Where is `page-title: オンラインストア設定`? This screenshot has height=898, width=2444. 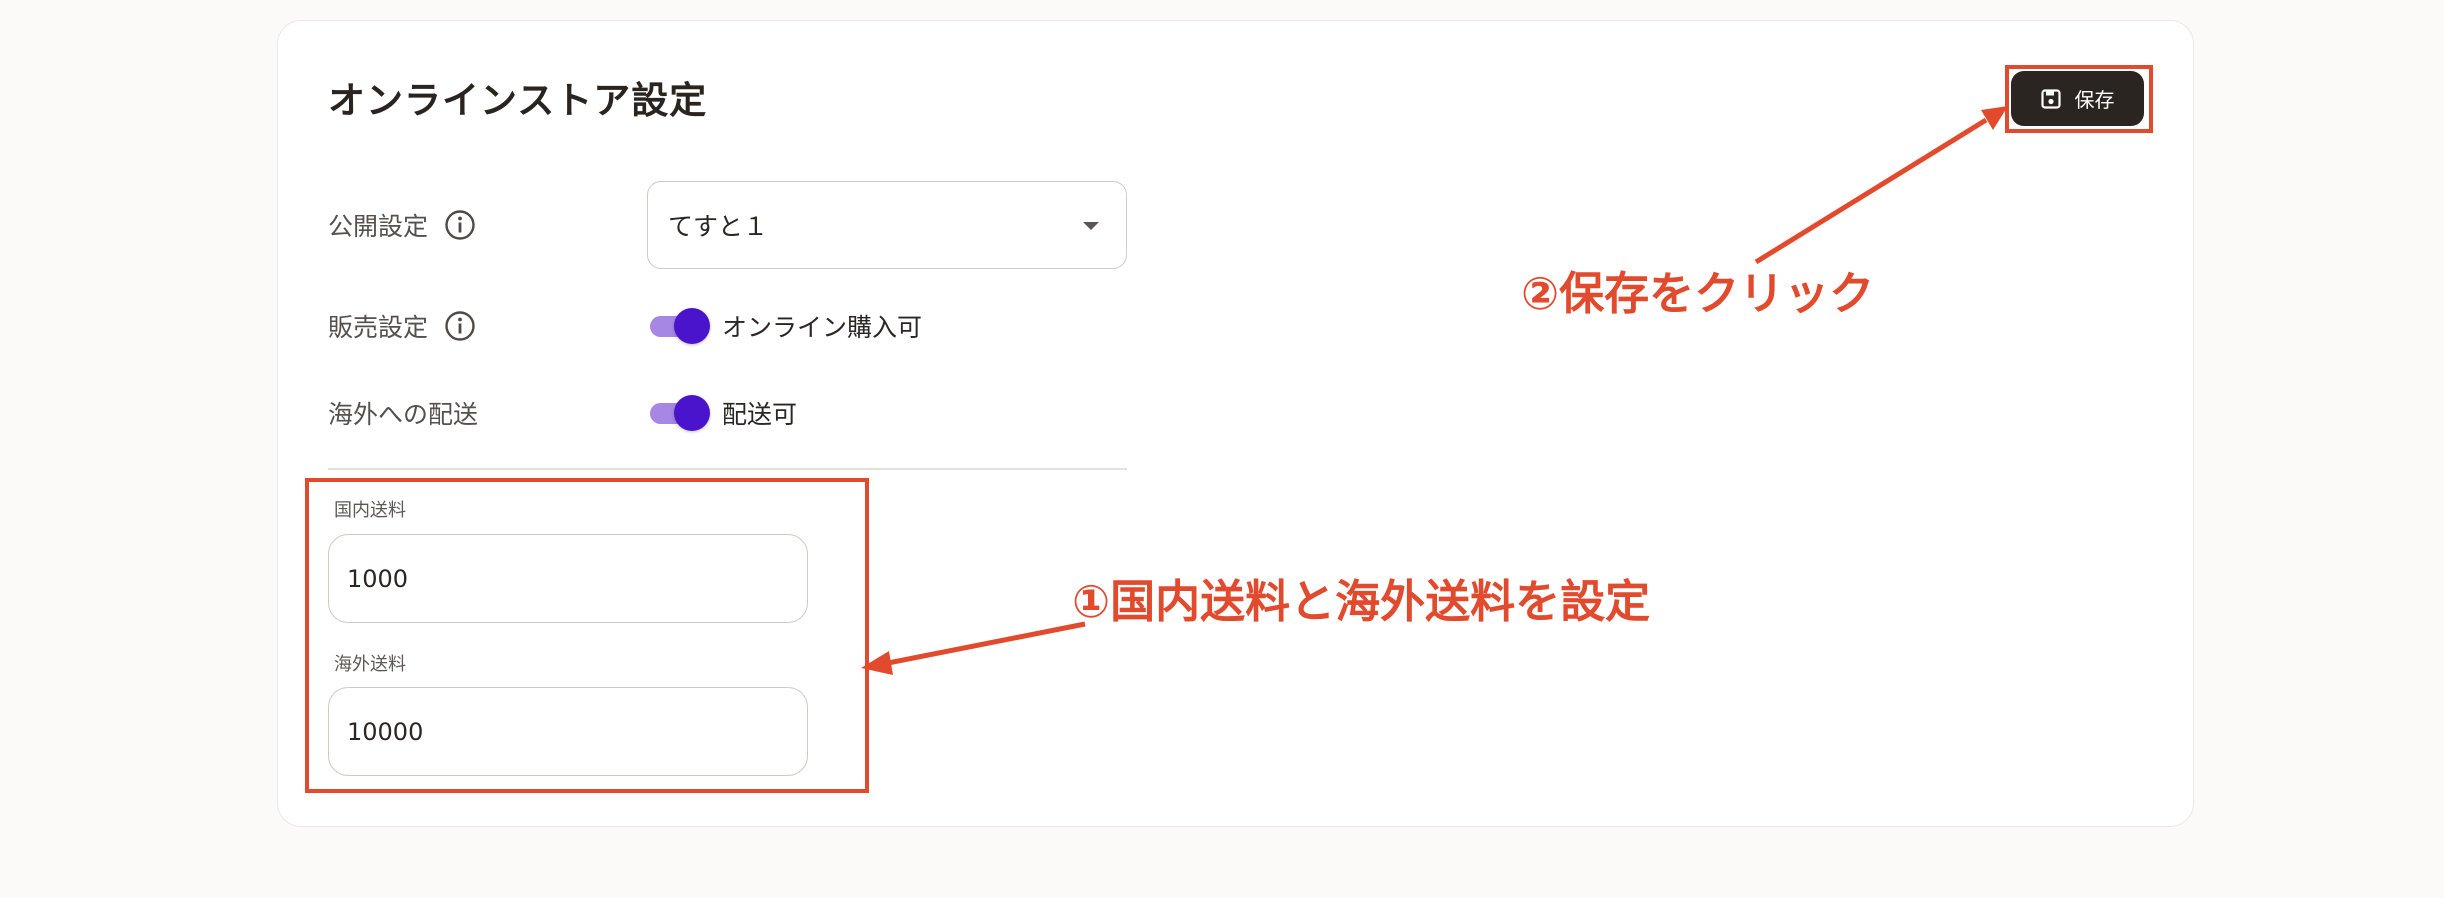 page-title: オンラインストア設定 is located at coordinates (518, 100).